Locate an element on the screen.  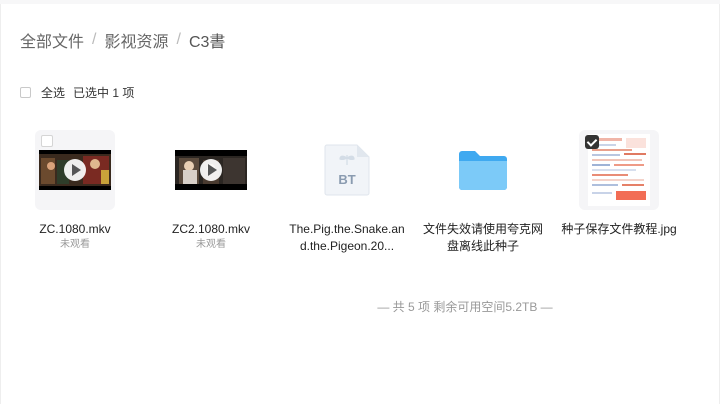
file-item: 文件失效请使用夸克网盘离线此种子 is located at coordinates (483, 192).